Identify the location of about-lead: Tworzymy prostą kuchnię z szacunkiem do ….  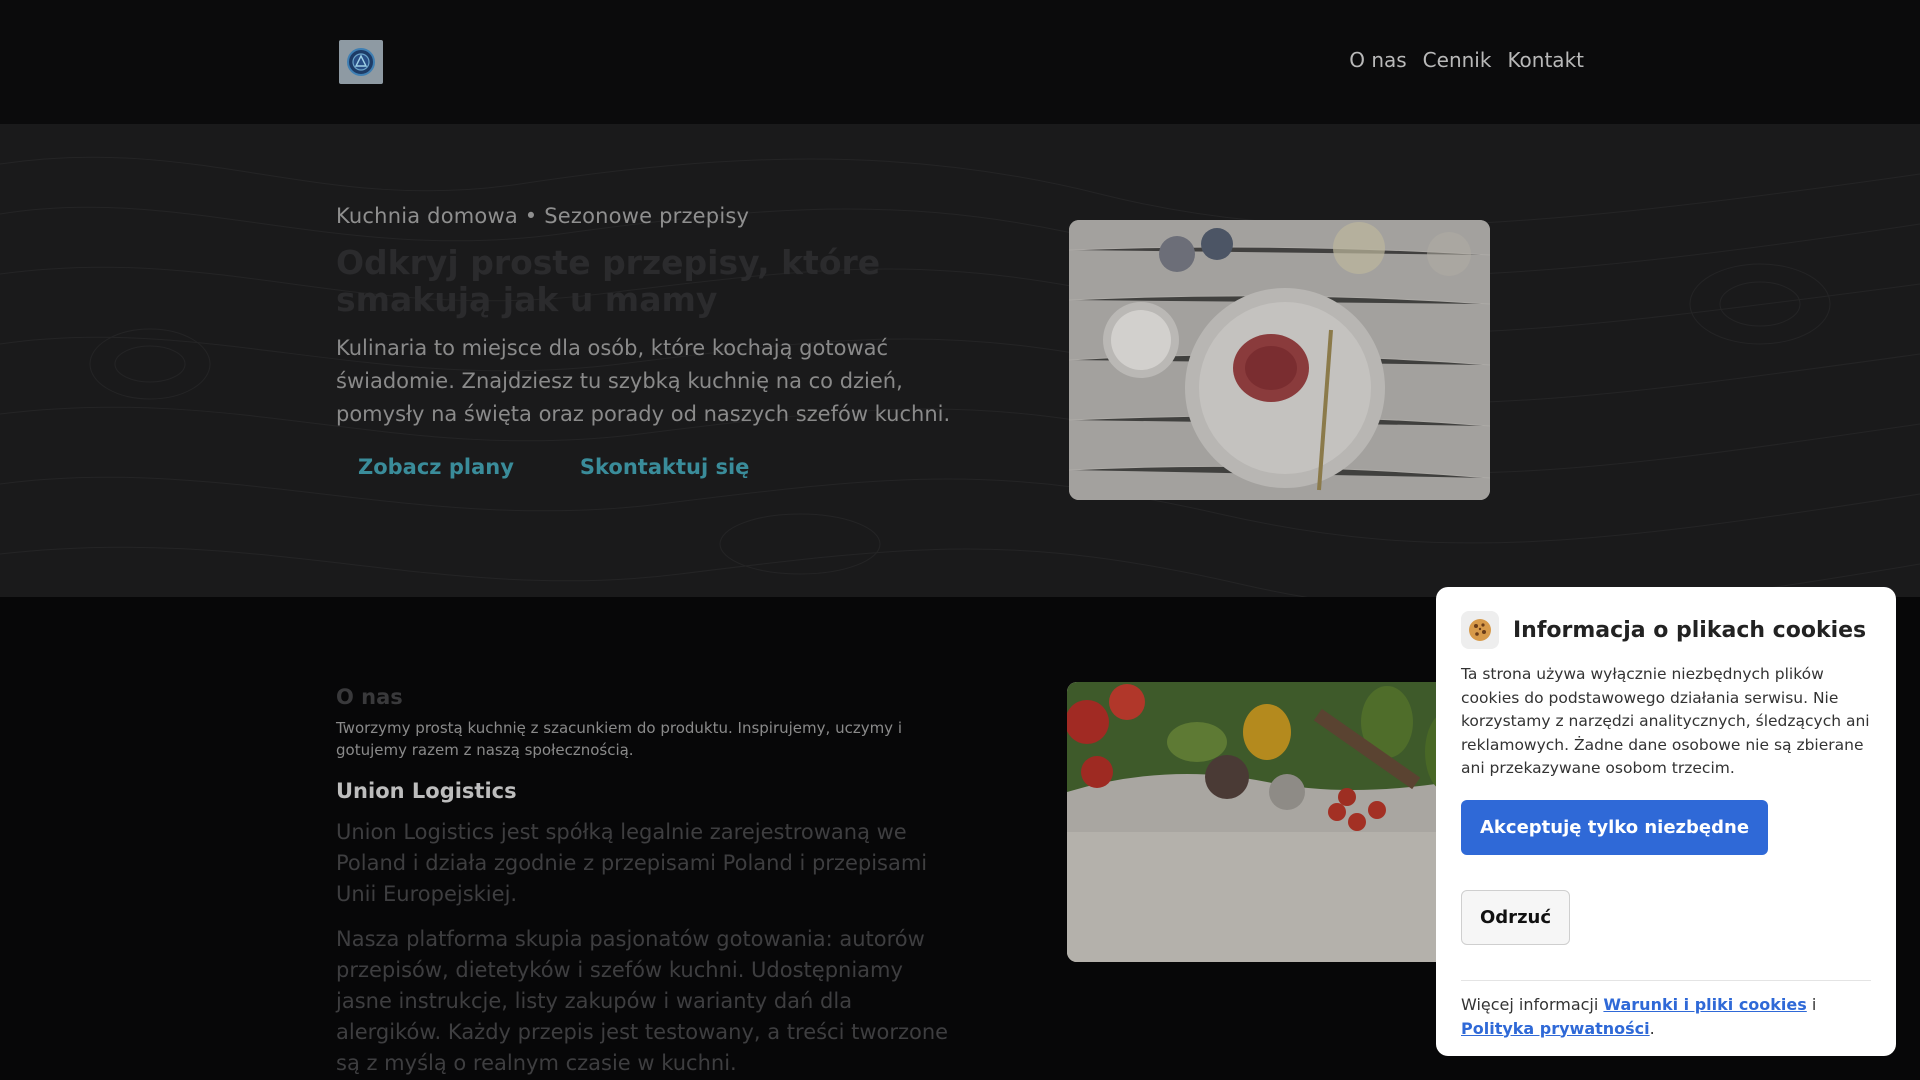
(619, 739).